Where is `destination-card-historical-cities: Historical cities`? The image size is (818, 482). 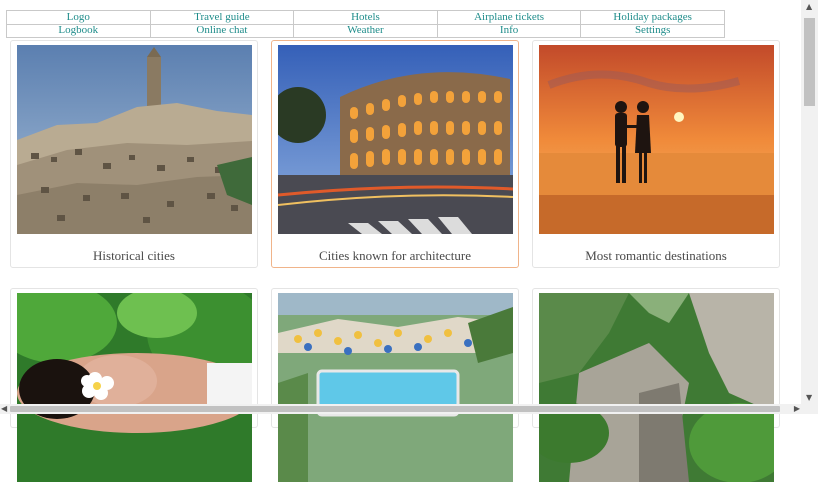 destination-card-historical-cities: Historical cities is located at coordinates (134, 154).